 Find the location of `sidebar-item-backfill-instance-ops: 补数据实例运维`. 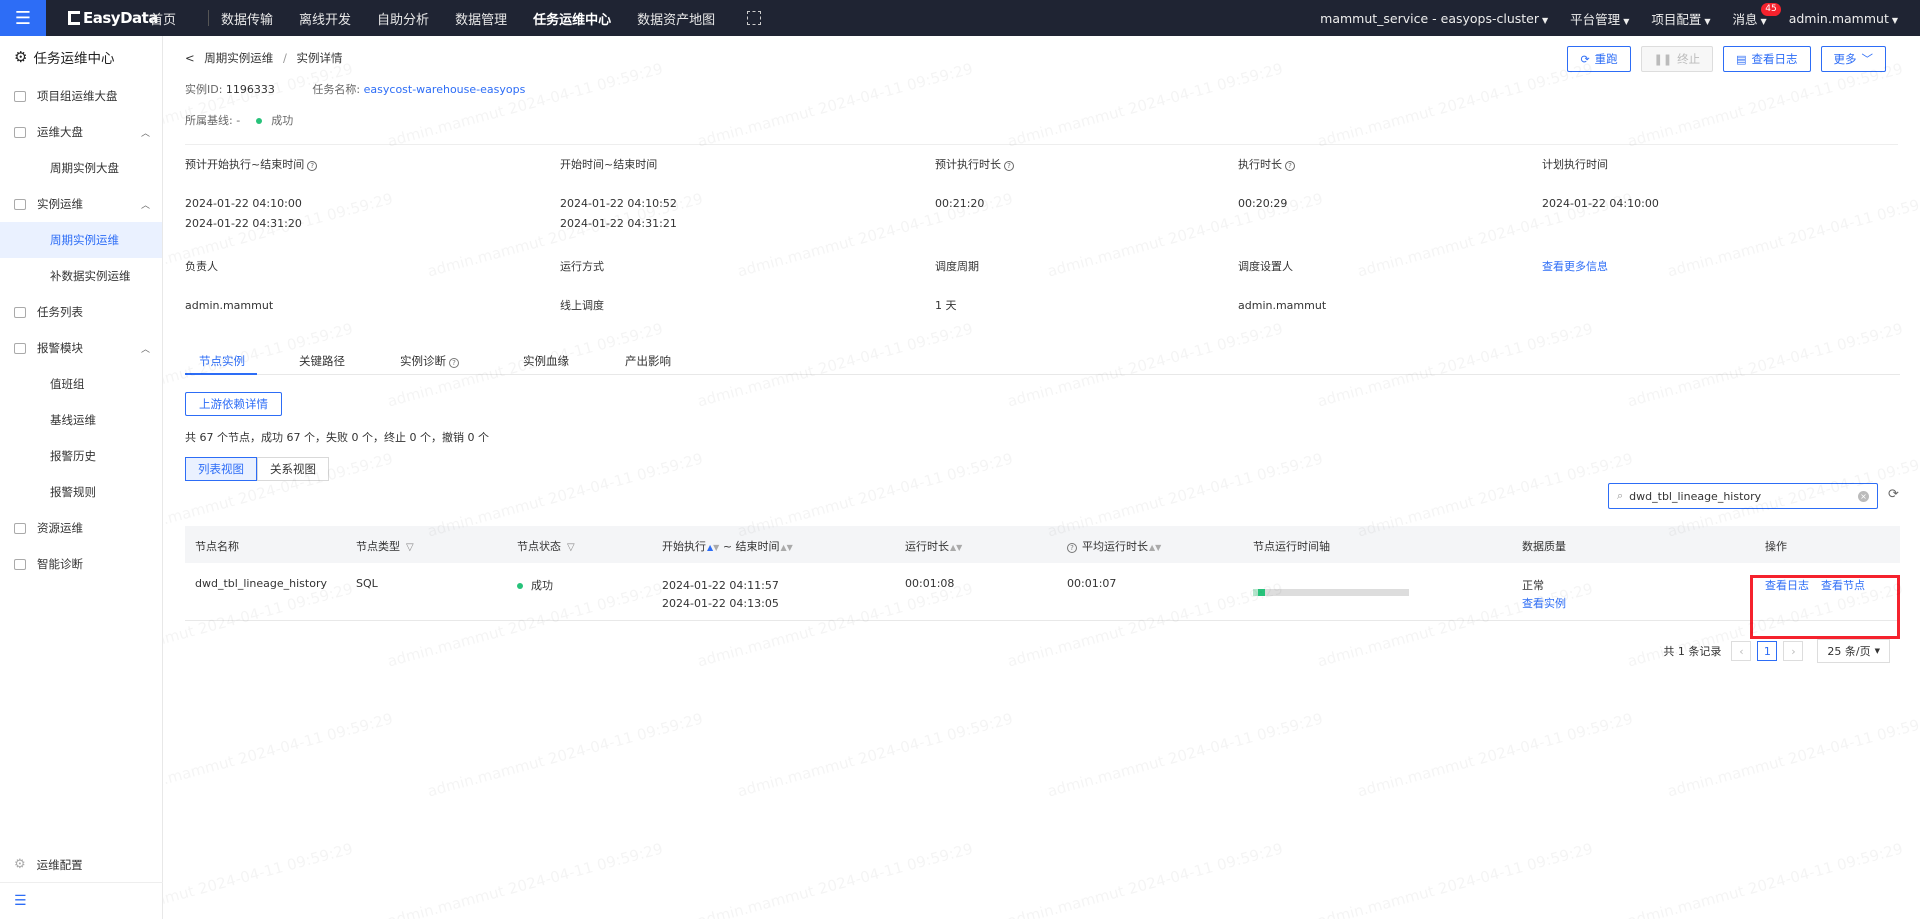

sidebar-item-backfill-instance-ops: 补数据实例运维 is located at coordinates (81, 276).